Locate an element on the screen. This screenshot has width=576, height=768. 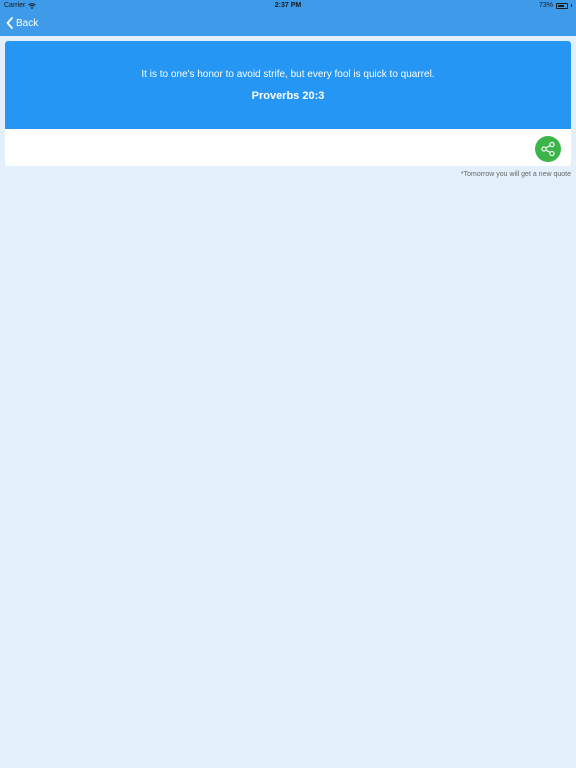
battery-fill is located at coordinates (561, 5).